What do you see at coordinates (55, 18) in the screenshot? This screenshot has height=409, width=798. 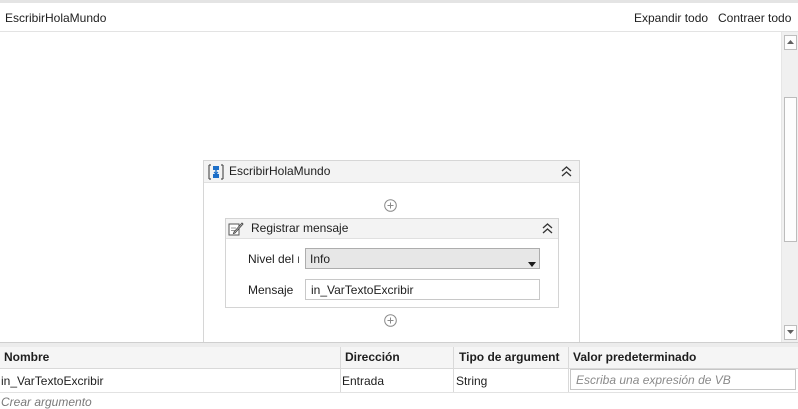 I see `breadcrumb: EscribirHolaMundo` at bounding box center [55, 18].